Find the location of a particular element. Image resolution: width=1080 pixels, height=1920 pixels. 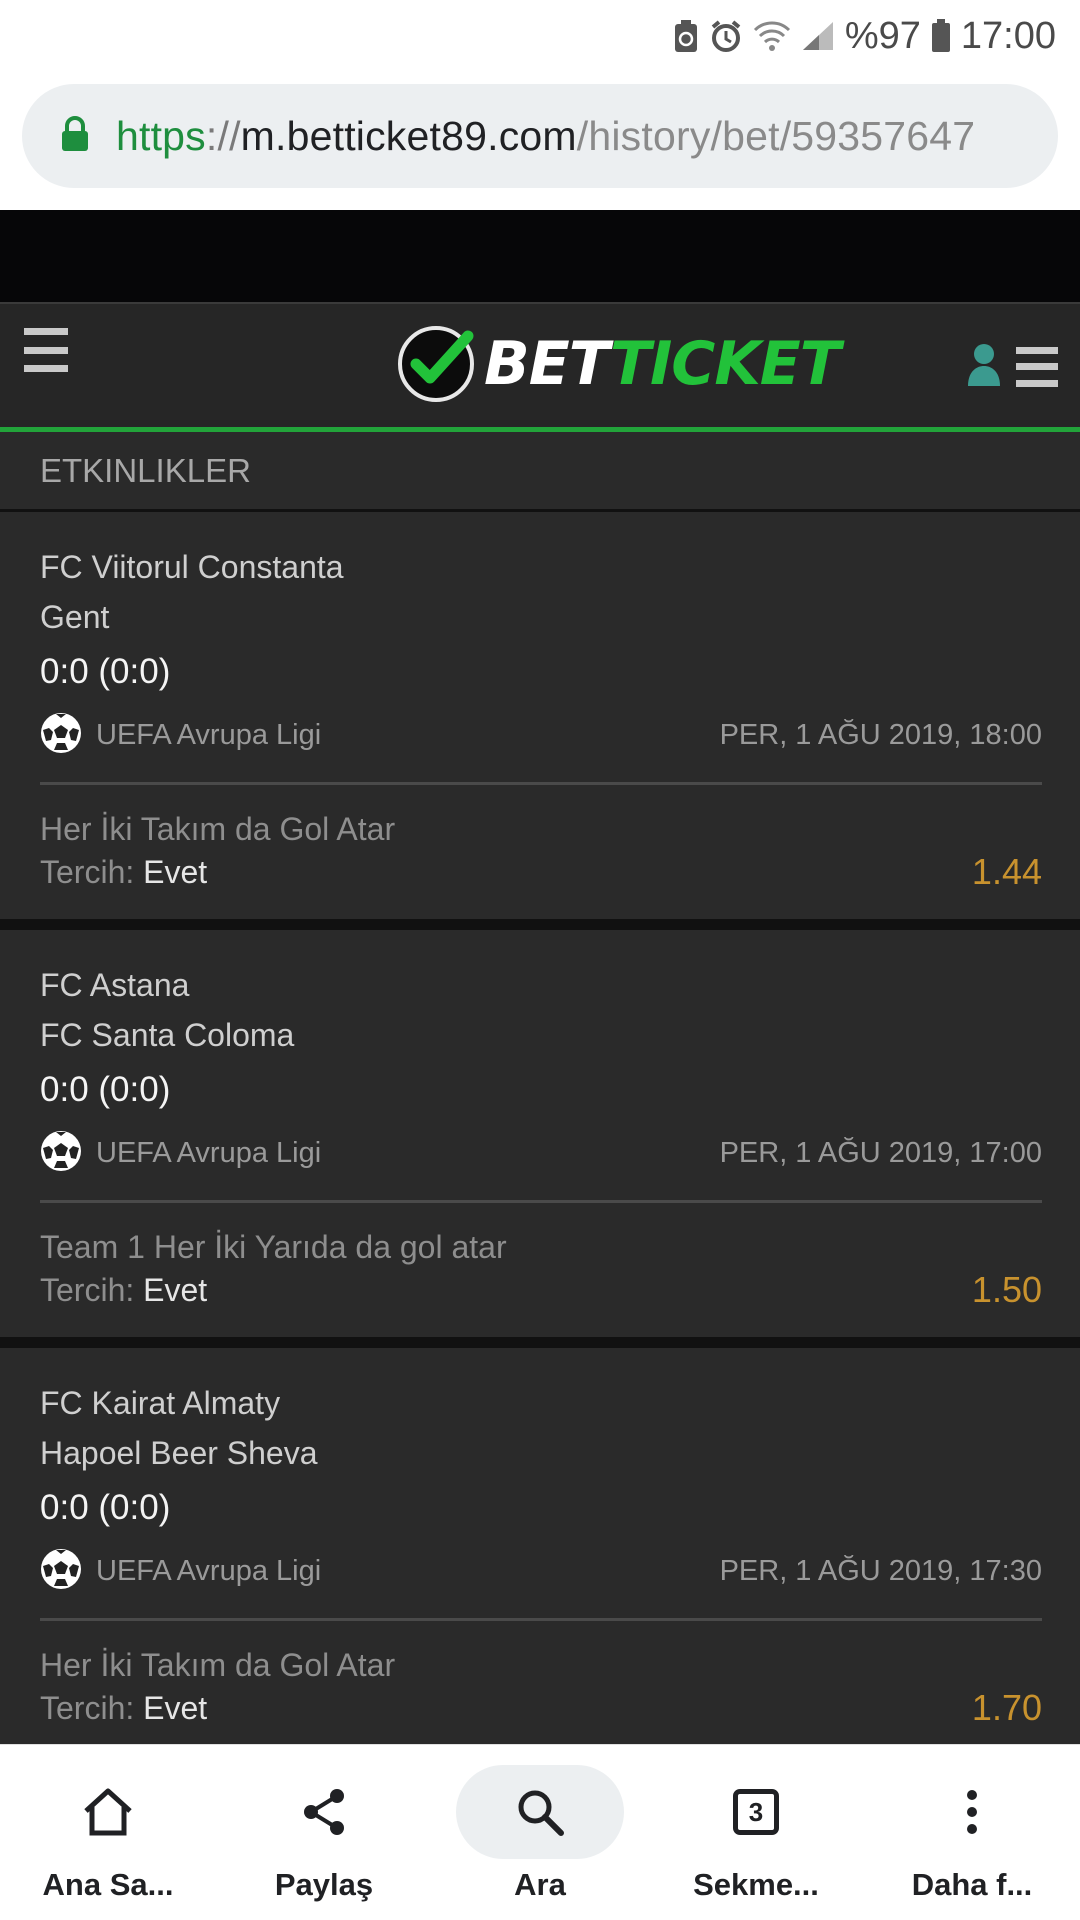

top-banner is located at coordinates (540, 256).